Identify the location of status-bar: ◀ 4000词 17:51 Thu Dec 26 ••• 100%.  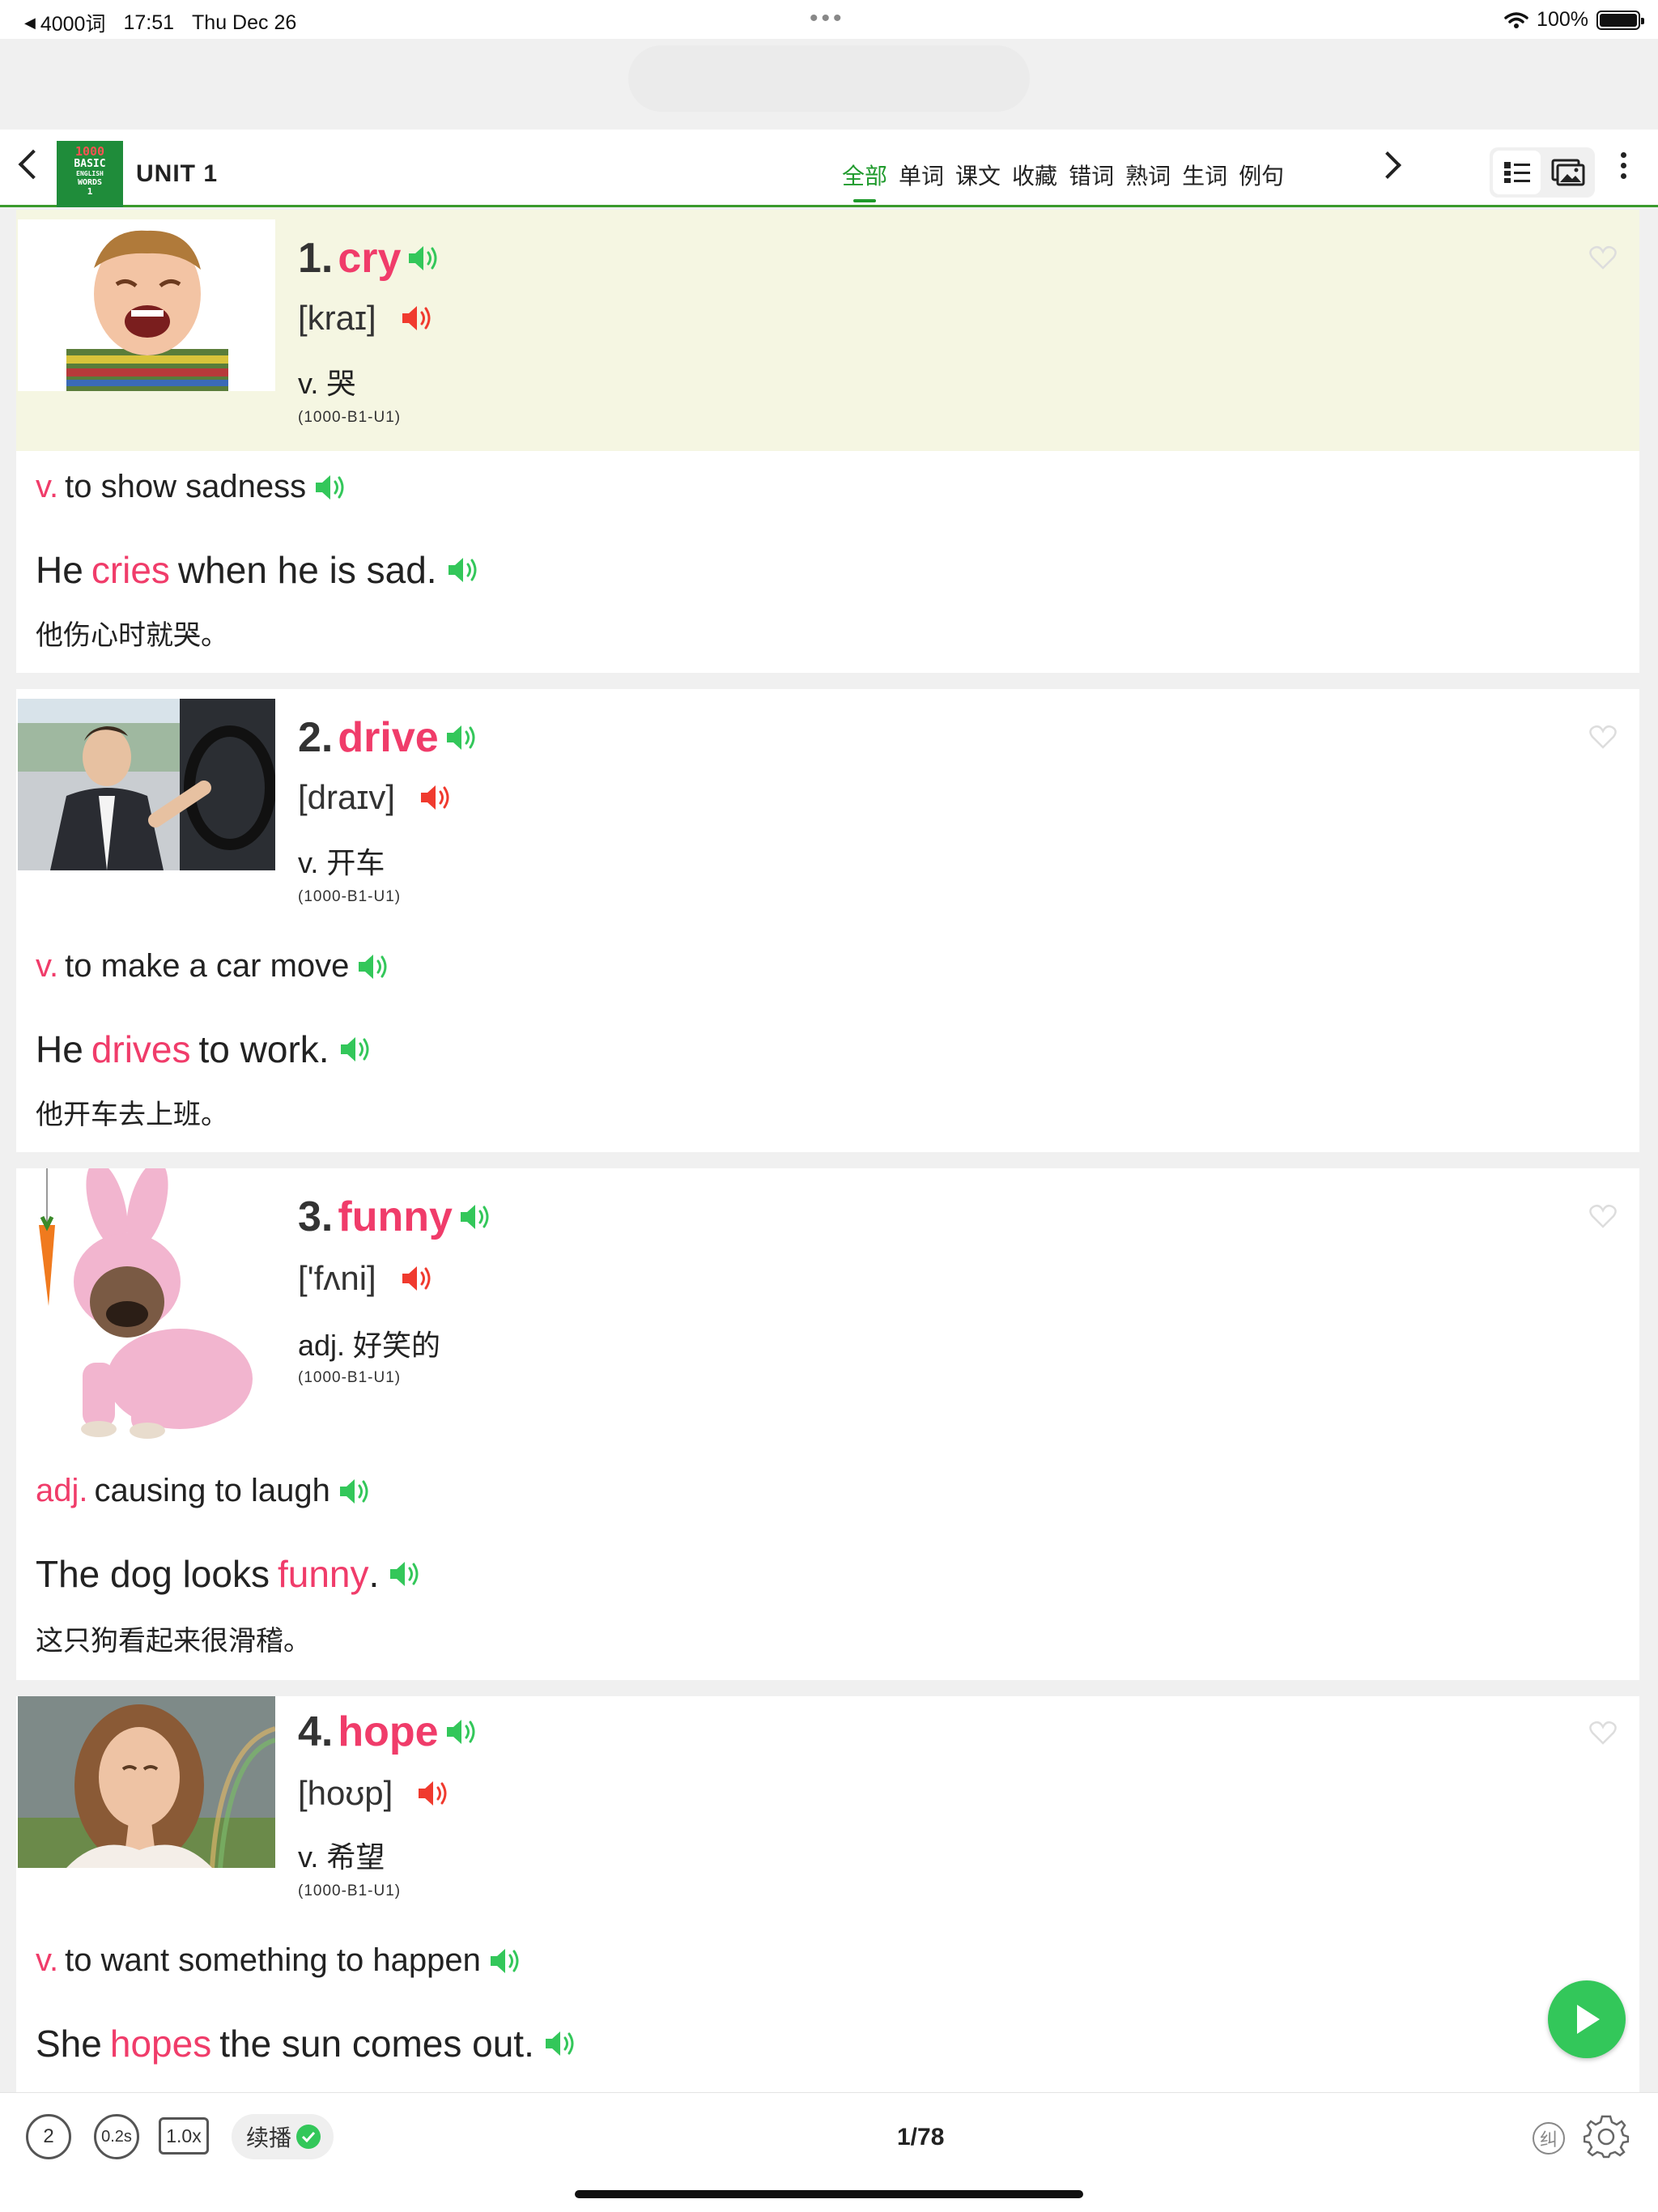
(829, 19).